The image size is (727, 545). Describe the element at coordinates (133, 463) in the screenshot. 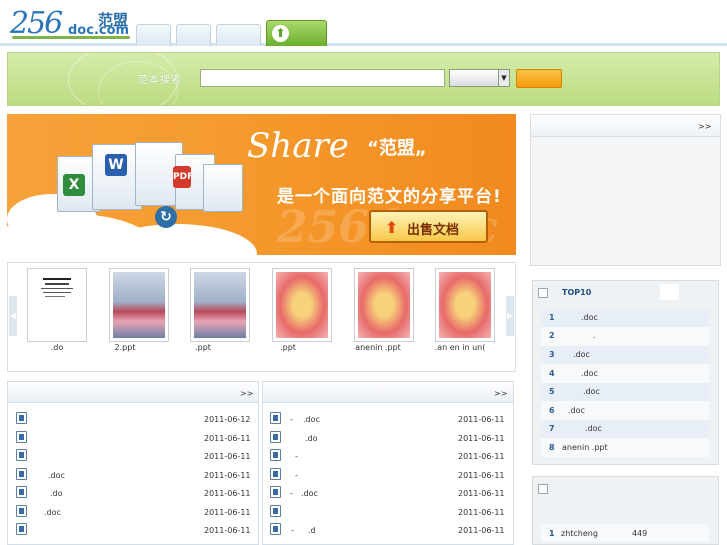

I see `latest-documents-panel` at that location.